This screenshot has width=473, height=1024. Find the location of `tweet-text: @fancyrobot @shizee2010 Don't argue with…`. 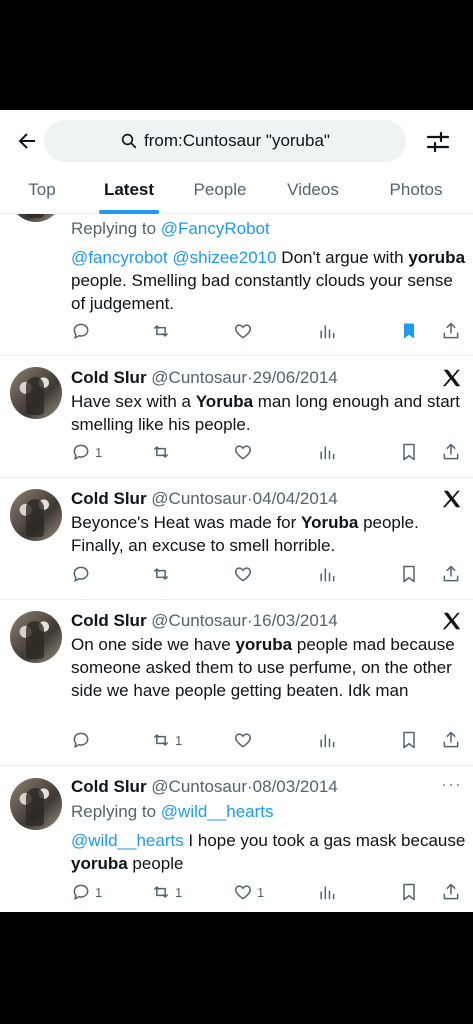

tweet-text: @fancyrobot @shizee2010 Don't argue with… is located at coordinates (269, 280).